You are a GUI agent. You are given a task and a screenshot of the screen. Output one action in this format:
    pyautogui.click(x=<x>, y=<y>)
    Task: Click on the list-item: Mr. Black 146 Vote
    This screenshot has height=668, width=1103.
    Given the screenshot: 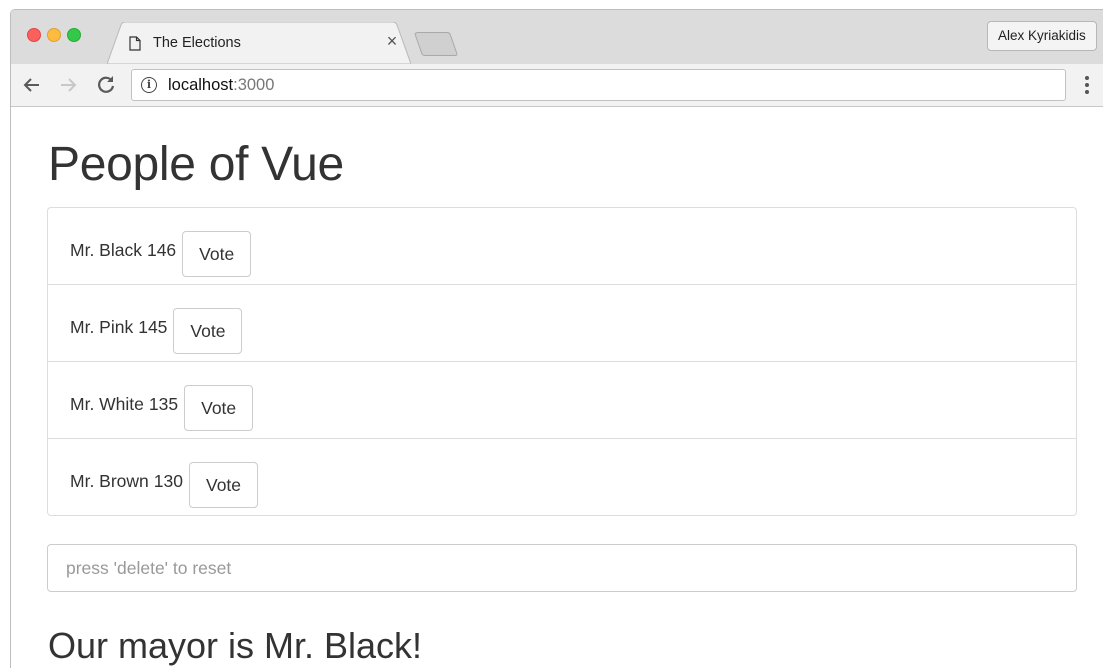 What is the action you would take?
    pyautogui.click(x=562, y=246)
    